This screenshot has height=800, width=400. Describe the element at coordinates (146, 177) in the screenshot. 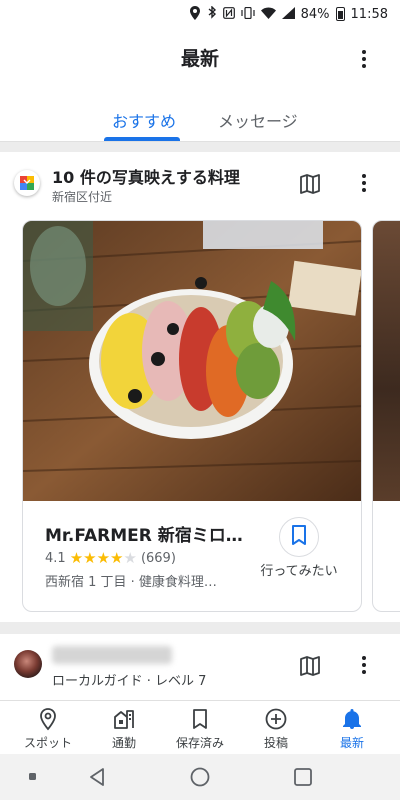

I see `section-title: 10 件の写真映えする料理` at that location.